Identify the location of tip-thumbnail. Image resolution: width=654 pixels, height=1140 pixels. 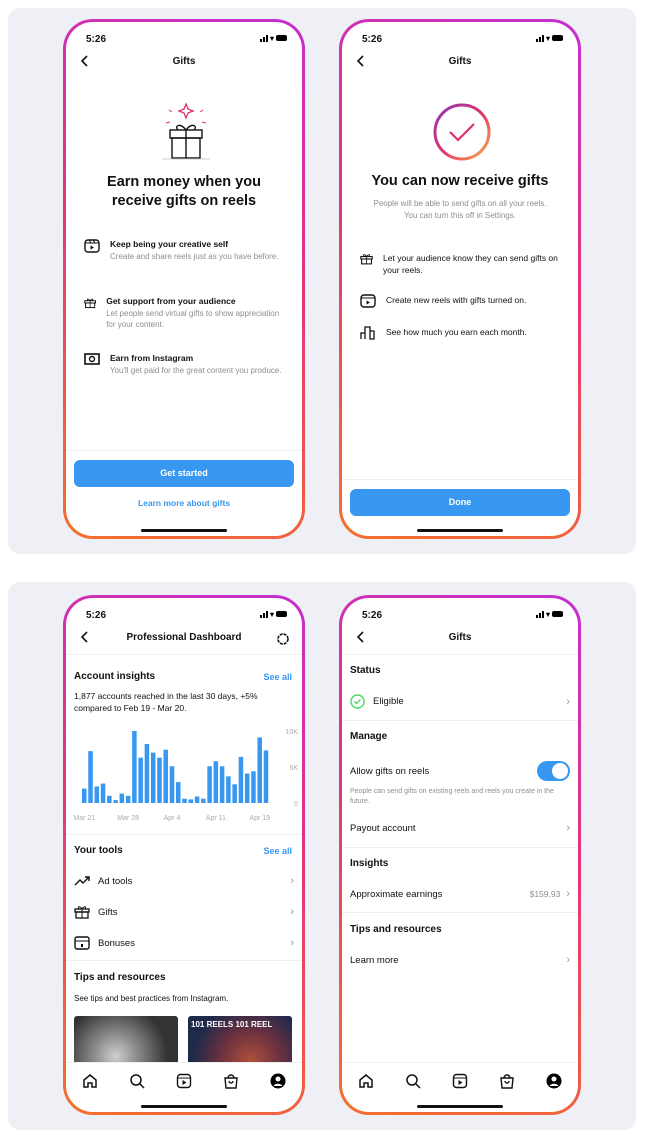
(126, 1041).